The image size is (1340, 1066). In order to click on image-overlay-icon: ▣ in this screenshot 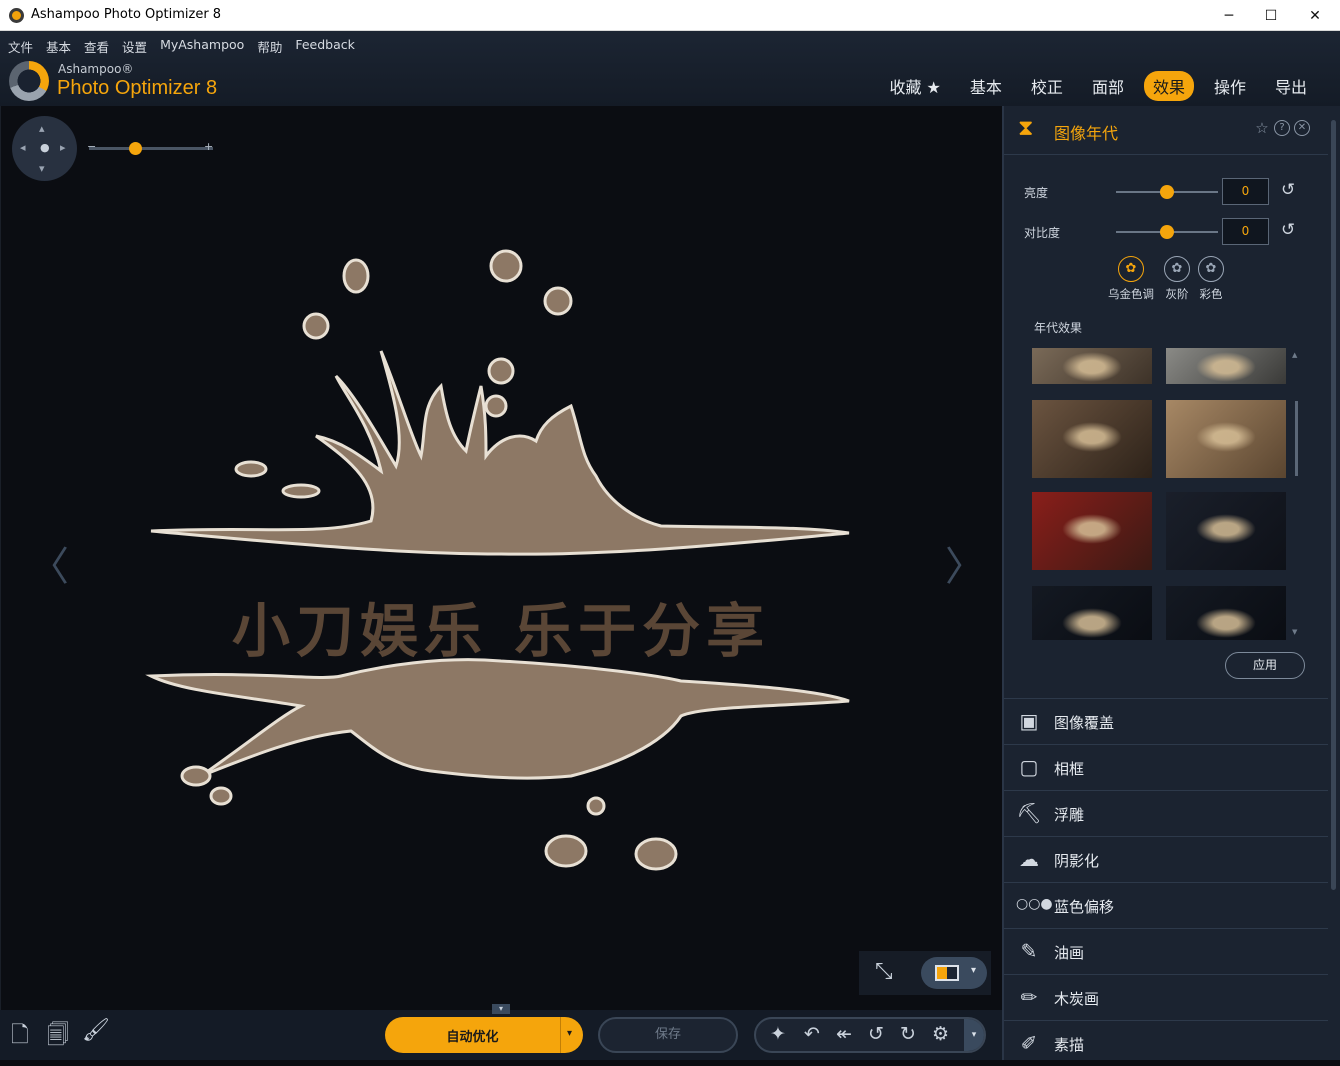, I will do `click(1029, 721)`.